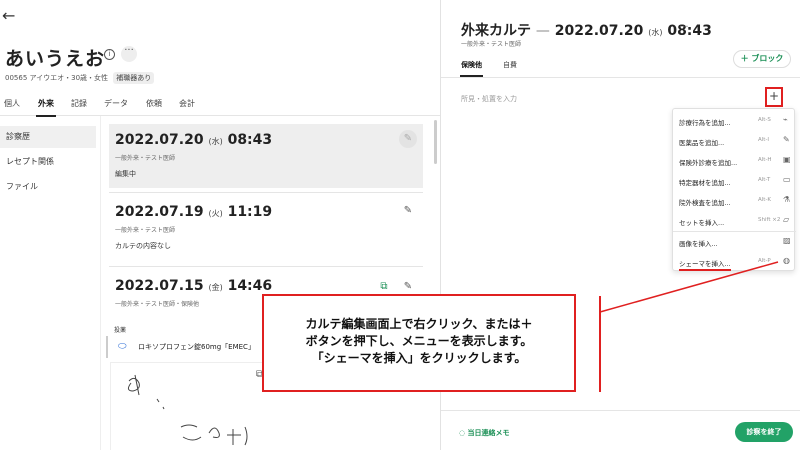  I want to click on record-title: 外来カルテ — 2022.07.20 (水) 08:43, so click(586, 30).